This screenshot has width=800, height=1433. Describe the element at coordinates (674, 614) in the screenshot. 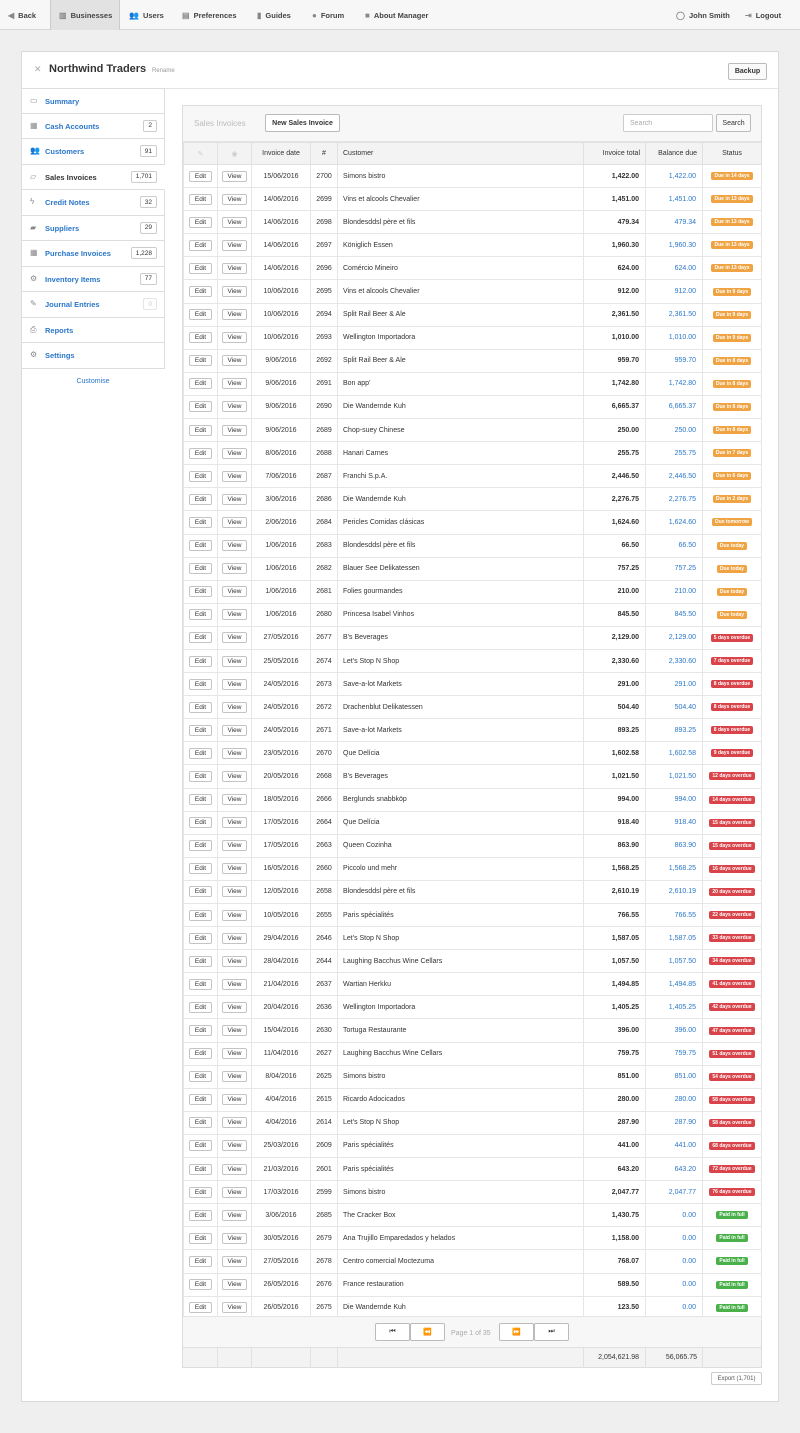

I see `balance-due: 845.50` at that location.